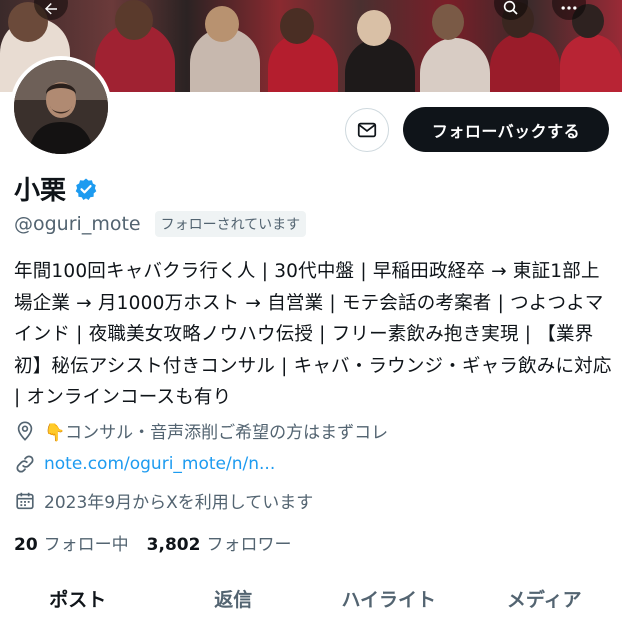  I want to click on follow-stats: 20 フォロー中 3,802 フォロワー, so click(152, 542).